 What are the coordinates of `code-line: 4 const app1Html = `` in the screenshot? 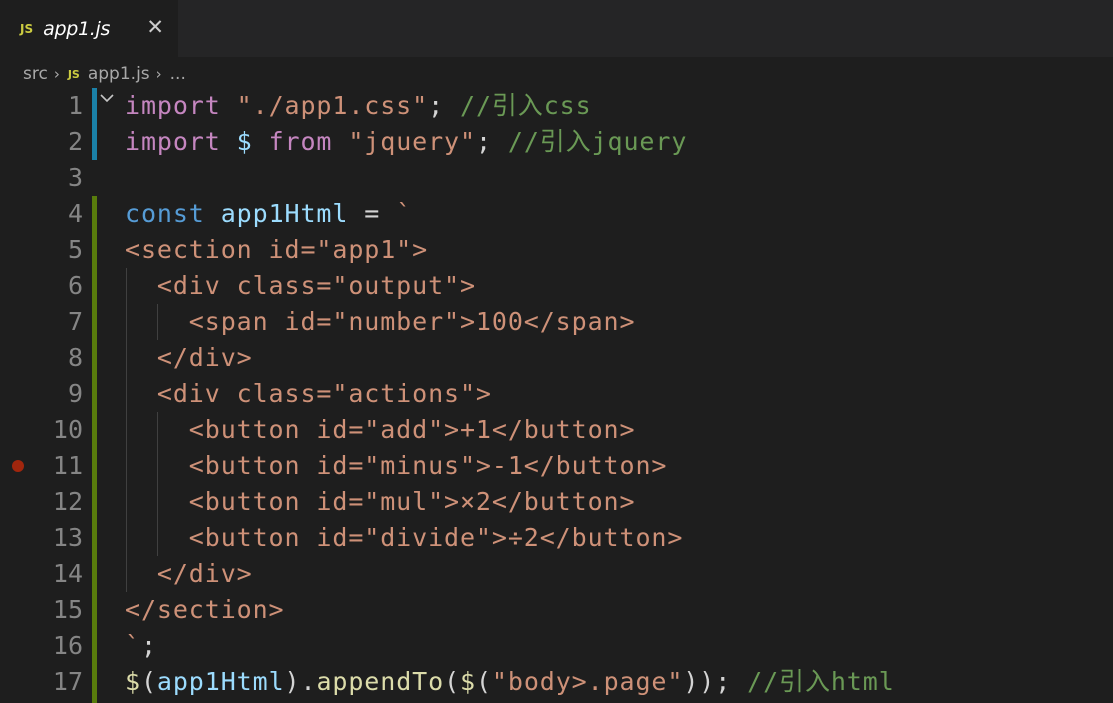 It's located at (556, 214).